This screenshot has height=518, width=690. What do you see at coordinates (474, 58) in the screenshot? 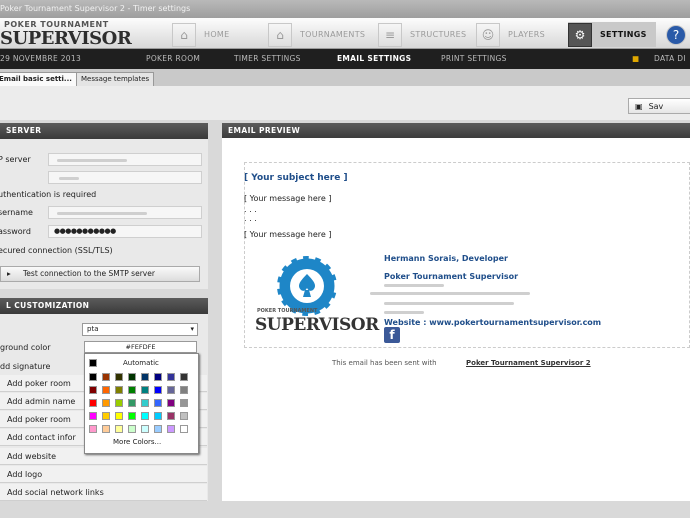
I see `subnav-print-settings: PRINT SETTINGS` at bounding box center [474, 58].